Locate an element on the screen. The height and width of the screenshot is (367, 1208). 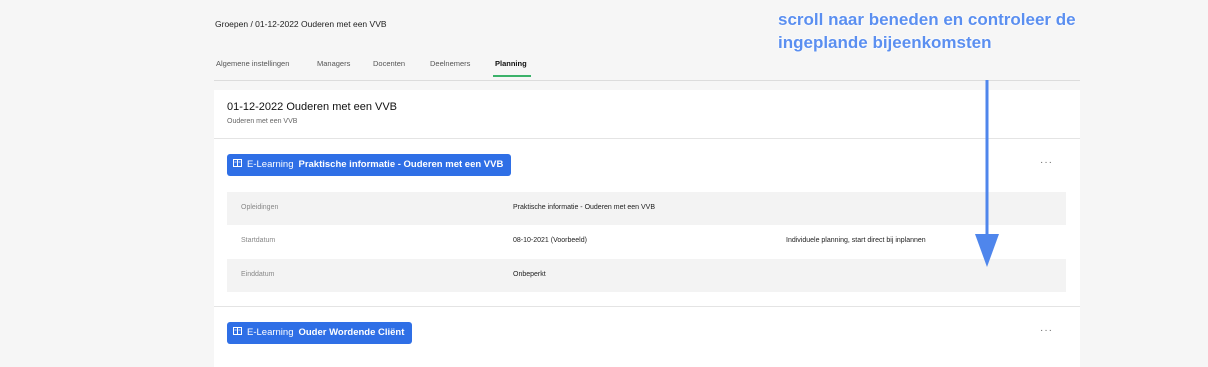
tab-deelnemers: Deelnemers is located at coordinates (450, 63).